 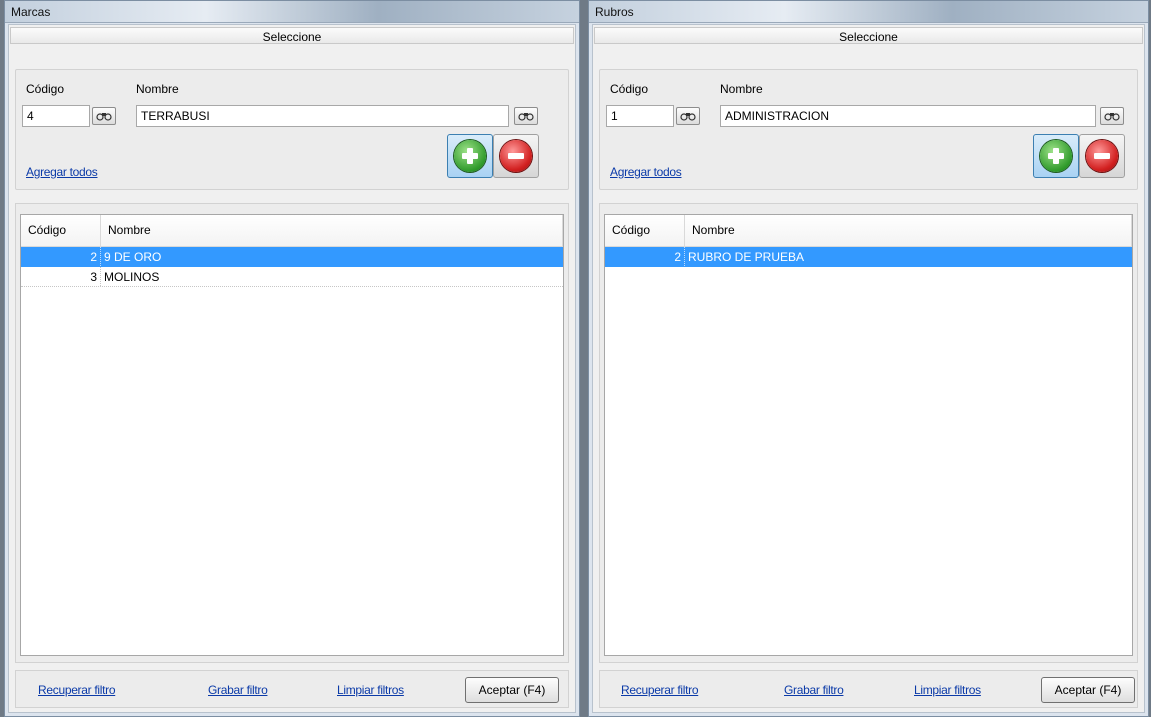 I want to click on row-name: 9 DE ORO, so click(x=133, y=257).